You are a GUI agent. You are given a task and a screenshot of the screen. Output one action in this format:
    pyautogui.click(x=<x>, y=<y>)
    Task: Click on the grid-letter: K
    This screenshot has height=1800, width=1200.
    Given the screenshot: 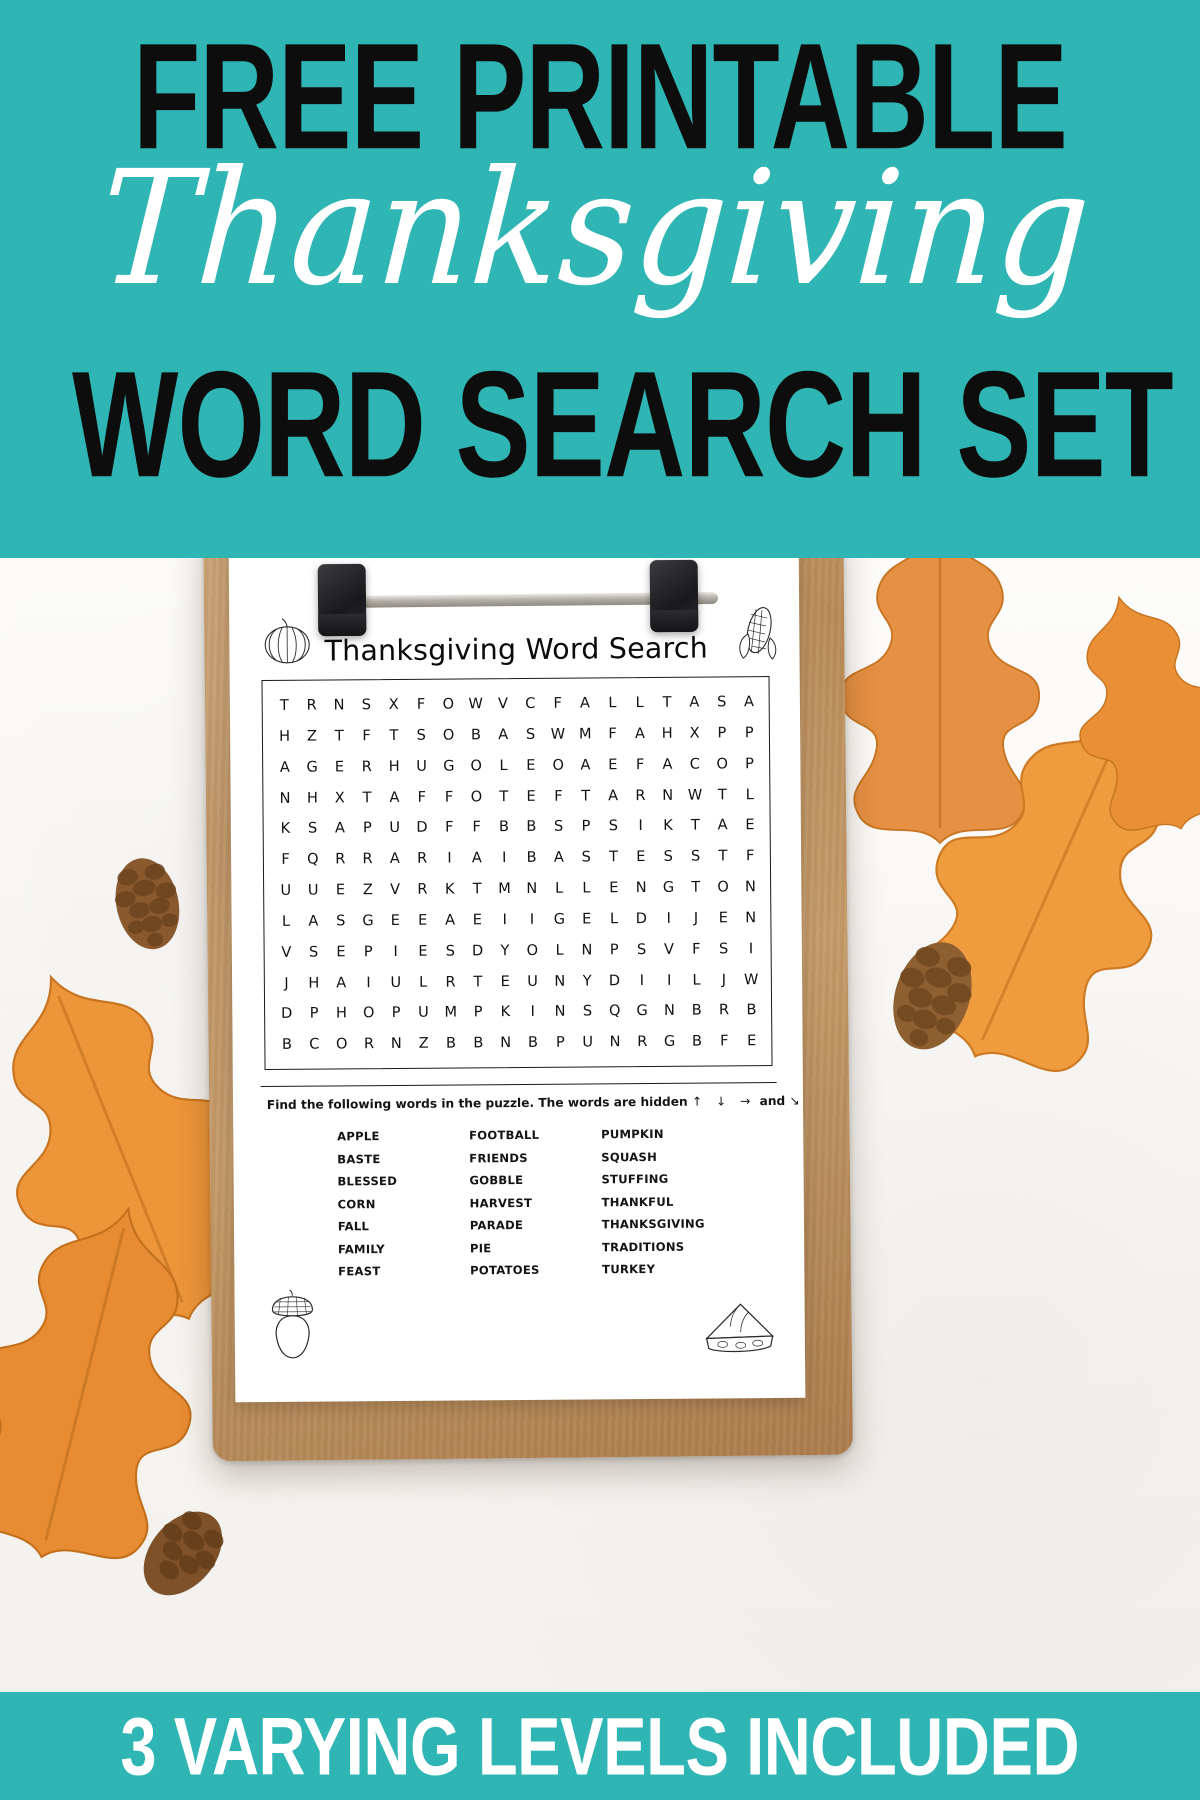 What is the action you would take?
    pyautogui.click(x=449, y=889)
    